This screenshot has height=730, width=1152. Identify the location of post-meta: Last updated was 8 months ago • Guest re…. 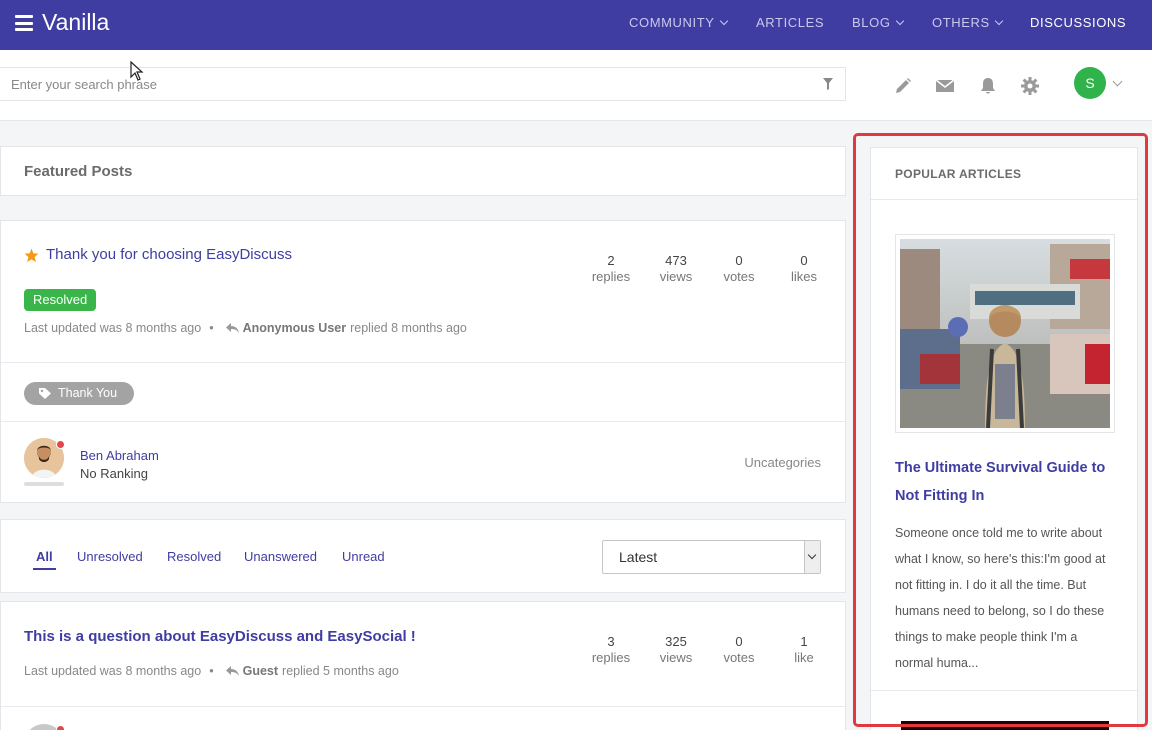
(211, 671).